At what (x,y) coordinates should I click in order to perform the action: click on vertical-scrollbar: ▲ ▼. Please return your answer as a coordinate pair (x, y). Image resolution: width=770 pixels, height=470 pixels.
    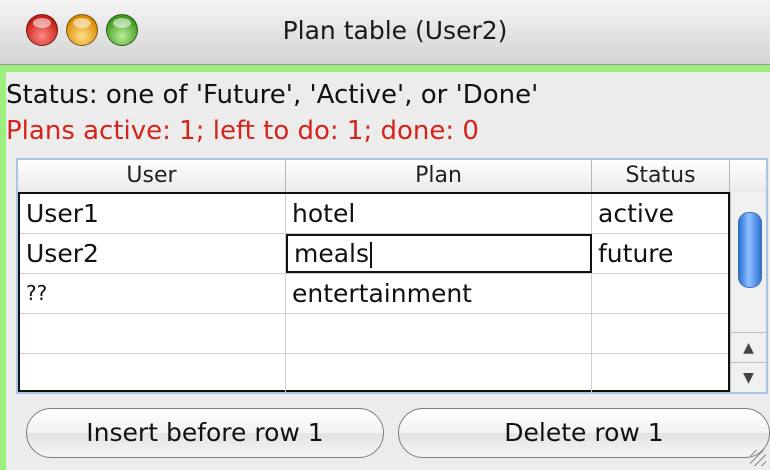
    Looking at the image, I should click on (748, 292).